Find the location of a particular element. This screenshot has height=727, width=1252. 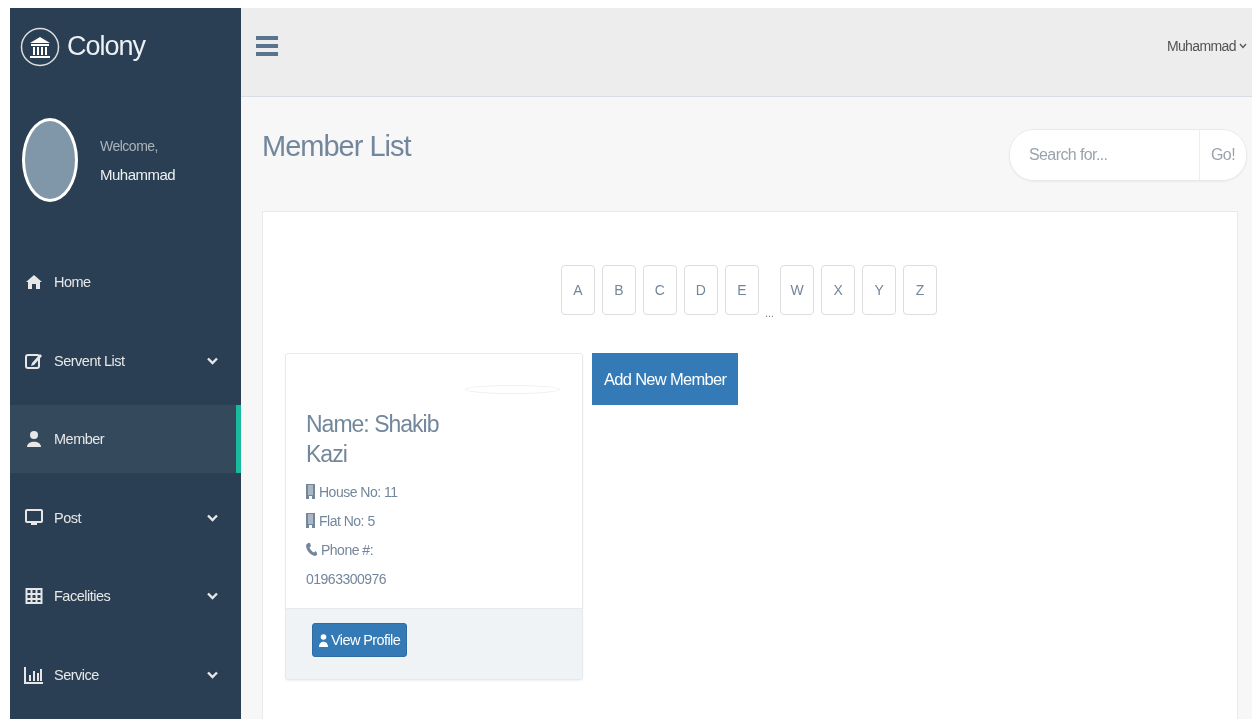

letter-button: C is located at coordinates (659, 290).